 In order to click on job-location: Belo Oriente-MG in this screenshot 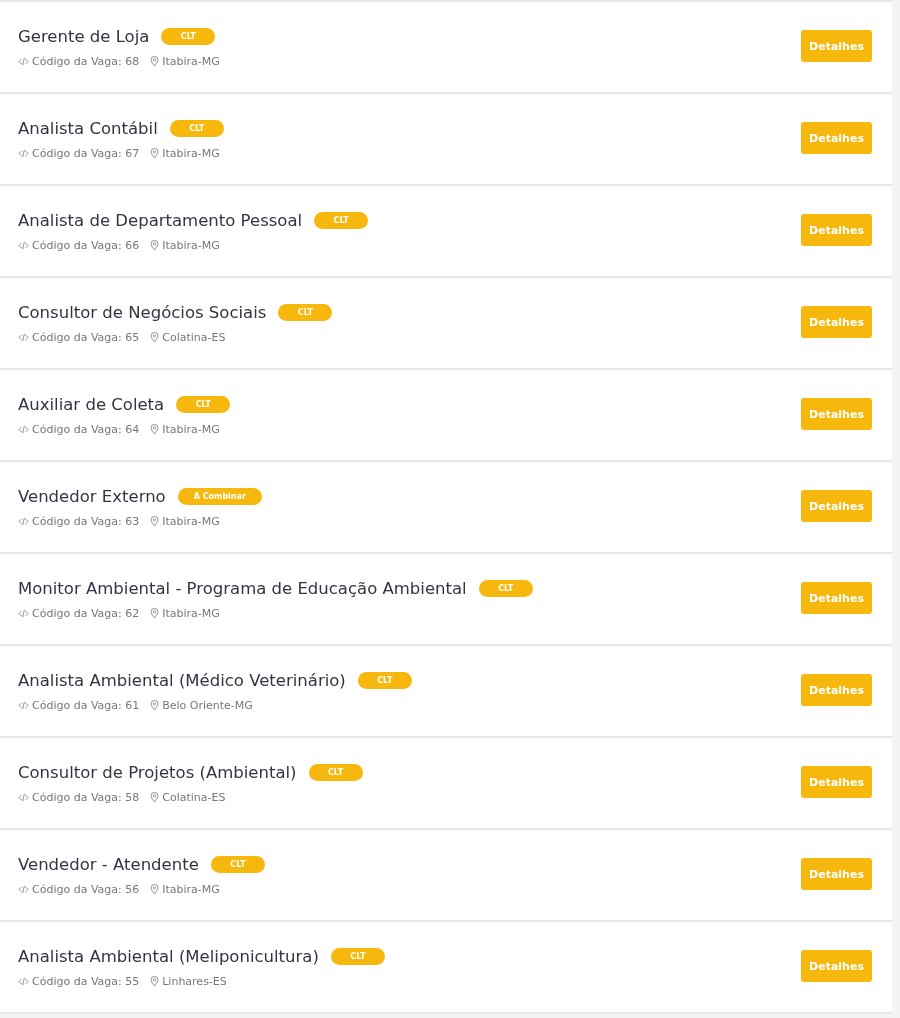, I will do `click(207, 705)`.